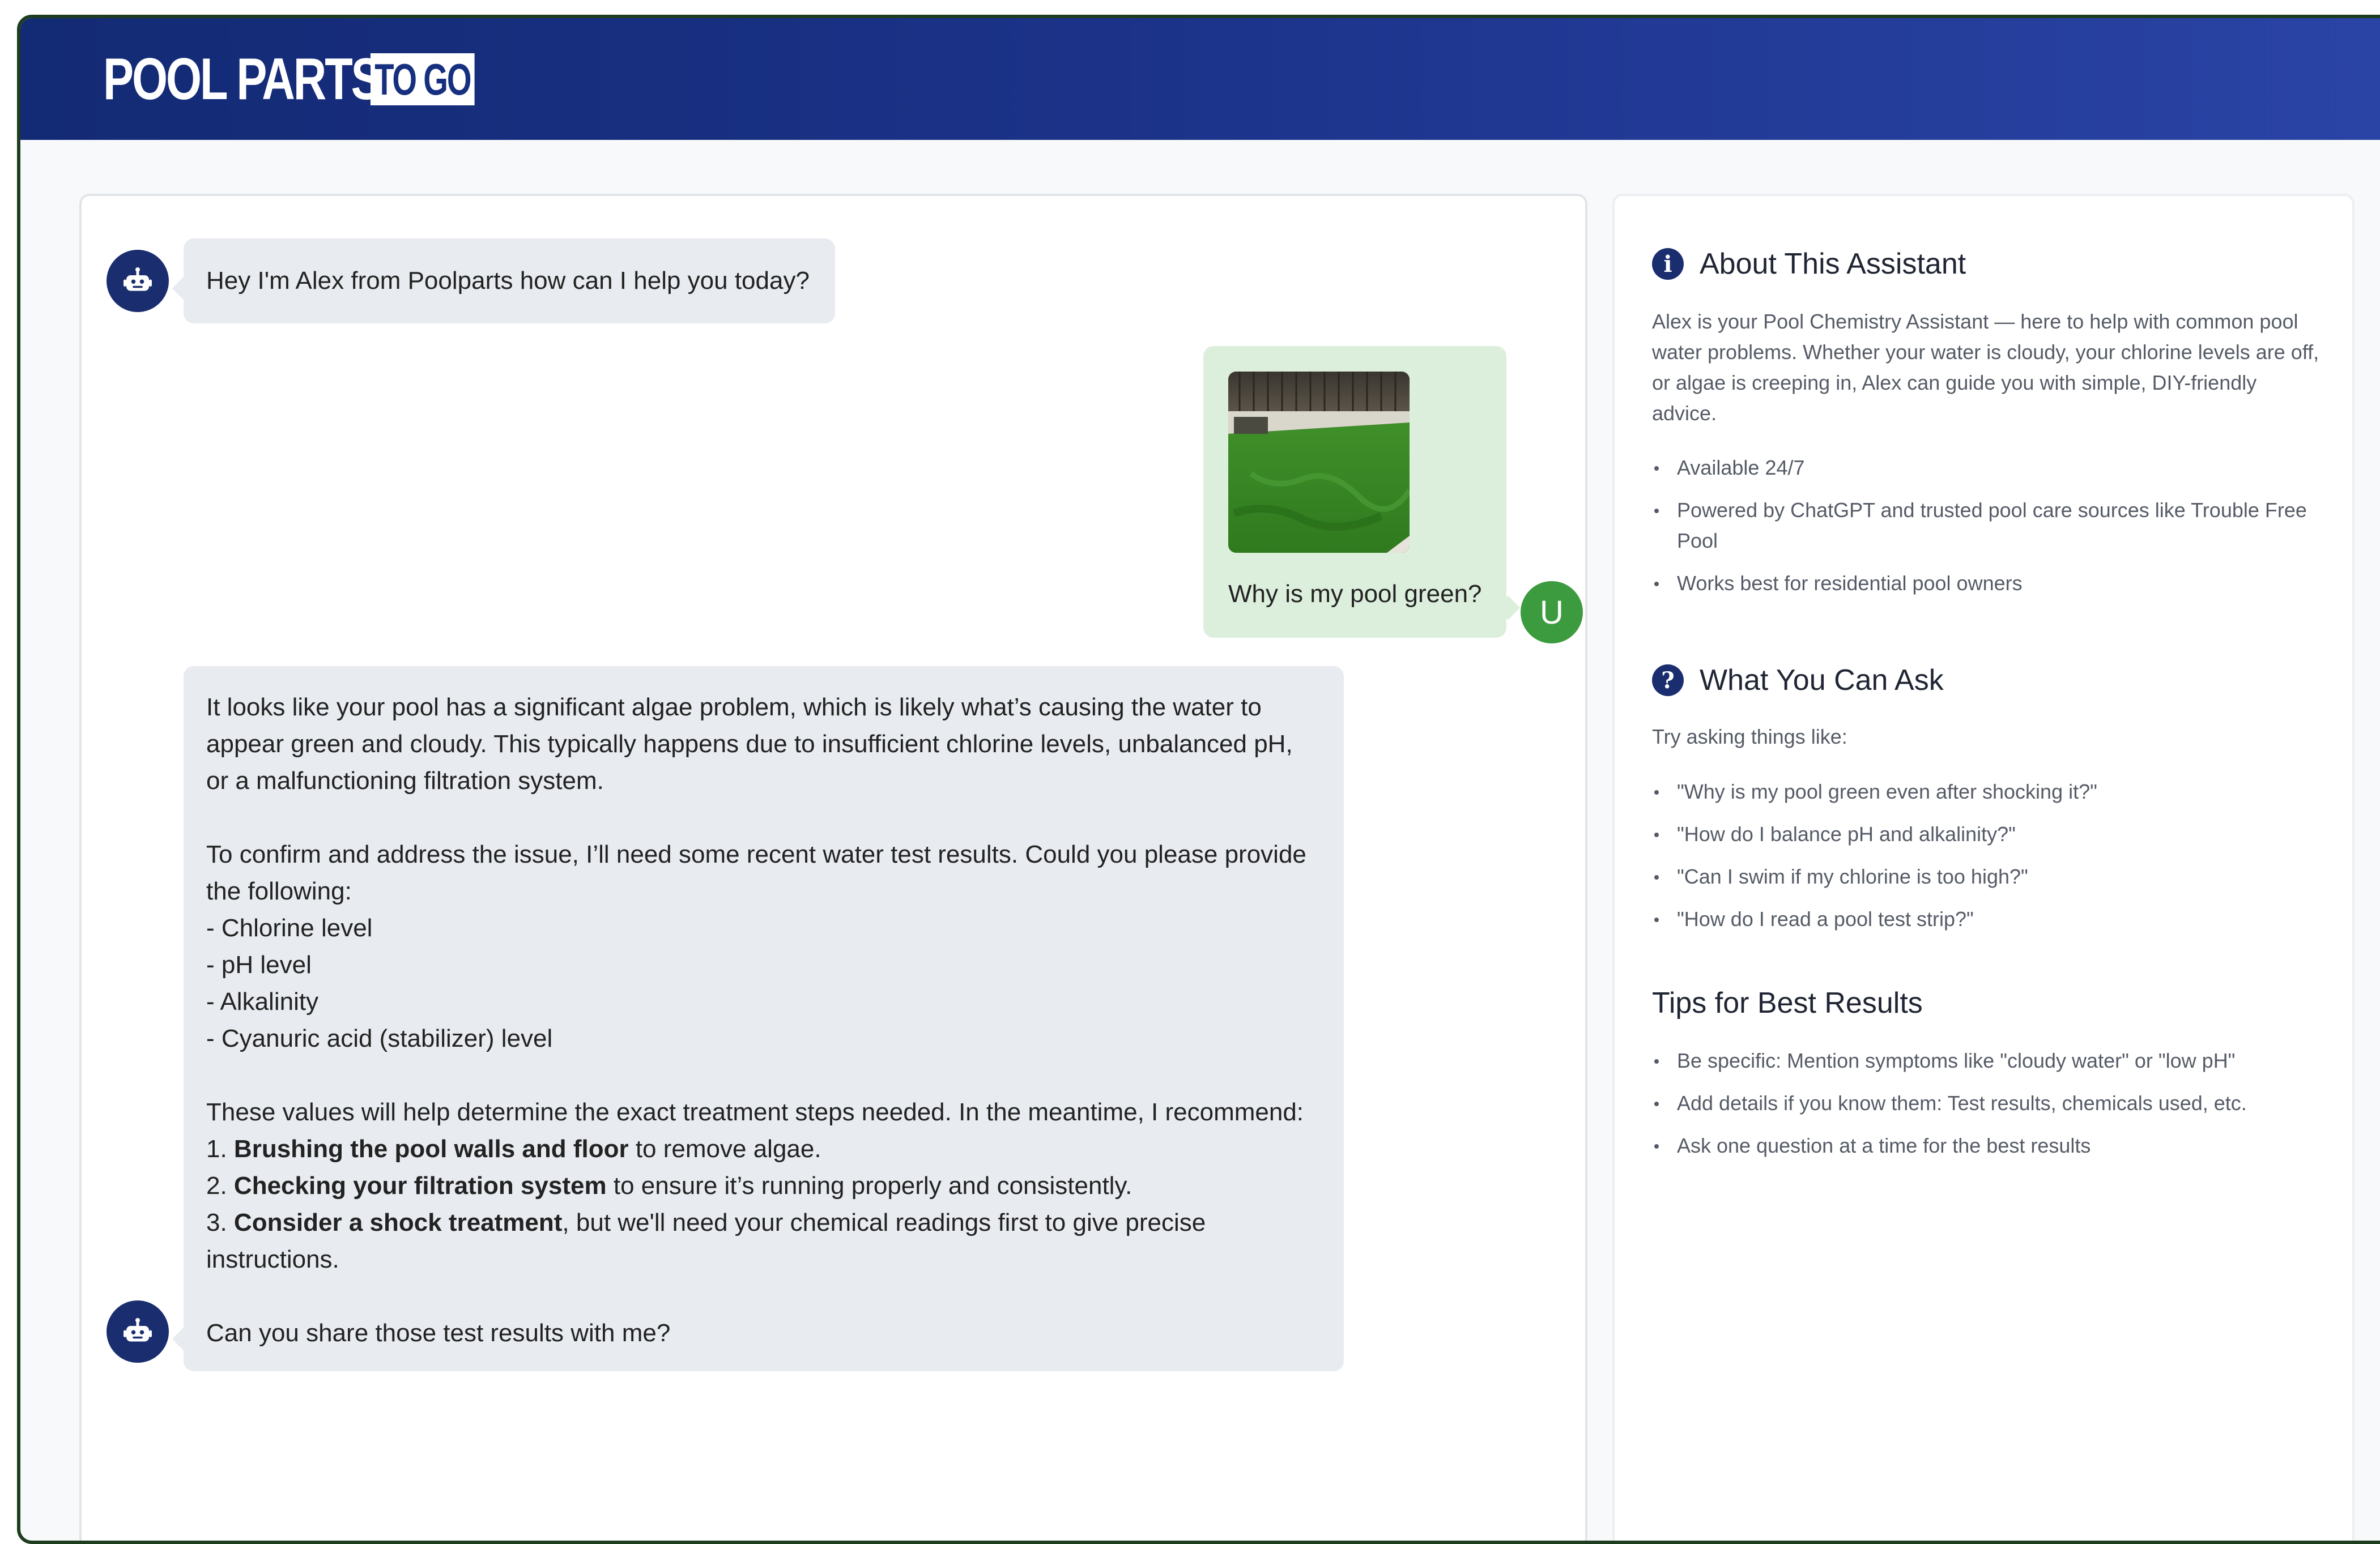  I want to click on ask-heading: ? What You Can Ask, so click(1798, 680).